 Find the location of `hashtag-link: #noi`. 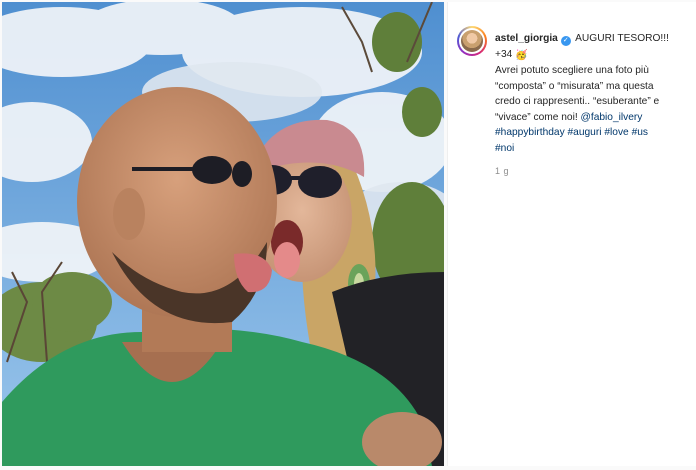

hashtag-link: #noi is located at coordinates (504, 148).